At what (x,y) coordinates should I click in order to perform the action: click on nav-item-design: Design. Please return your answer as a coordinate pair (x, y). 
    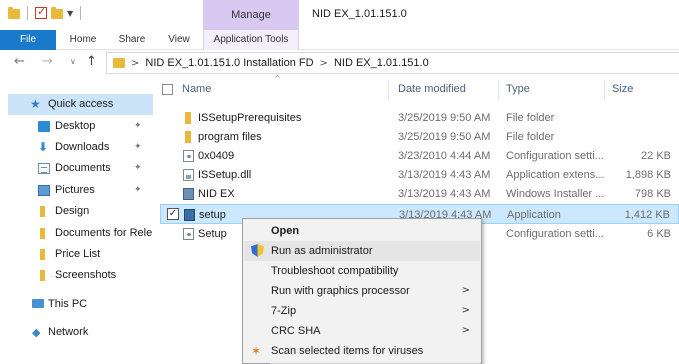
    Looking at the image, I should click on (78, 211).